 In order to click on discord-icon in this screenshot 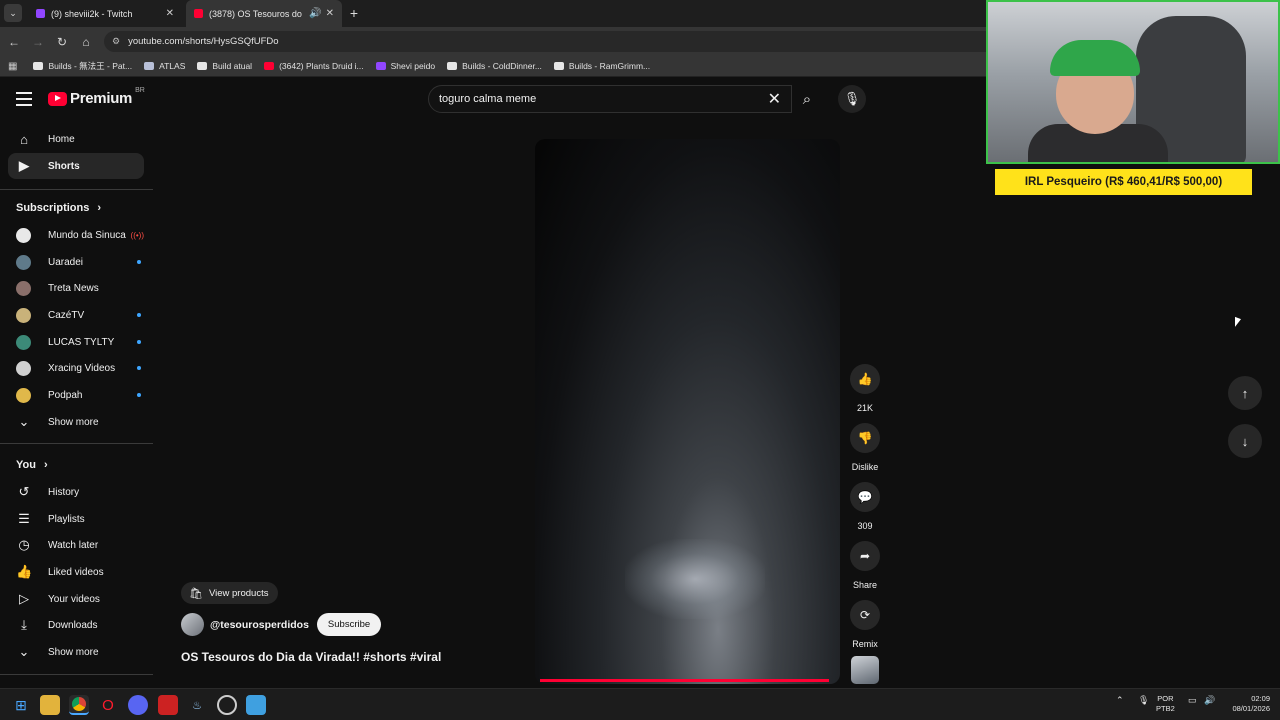, I will do `click(138, 705)`.